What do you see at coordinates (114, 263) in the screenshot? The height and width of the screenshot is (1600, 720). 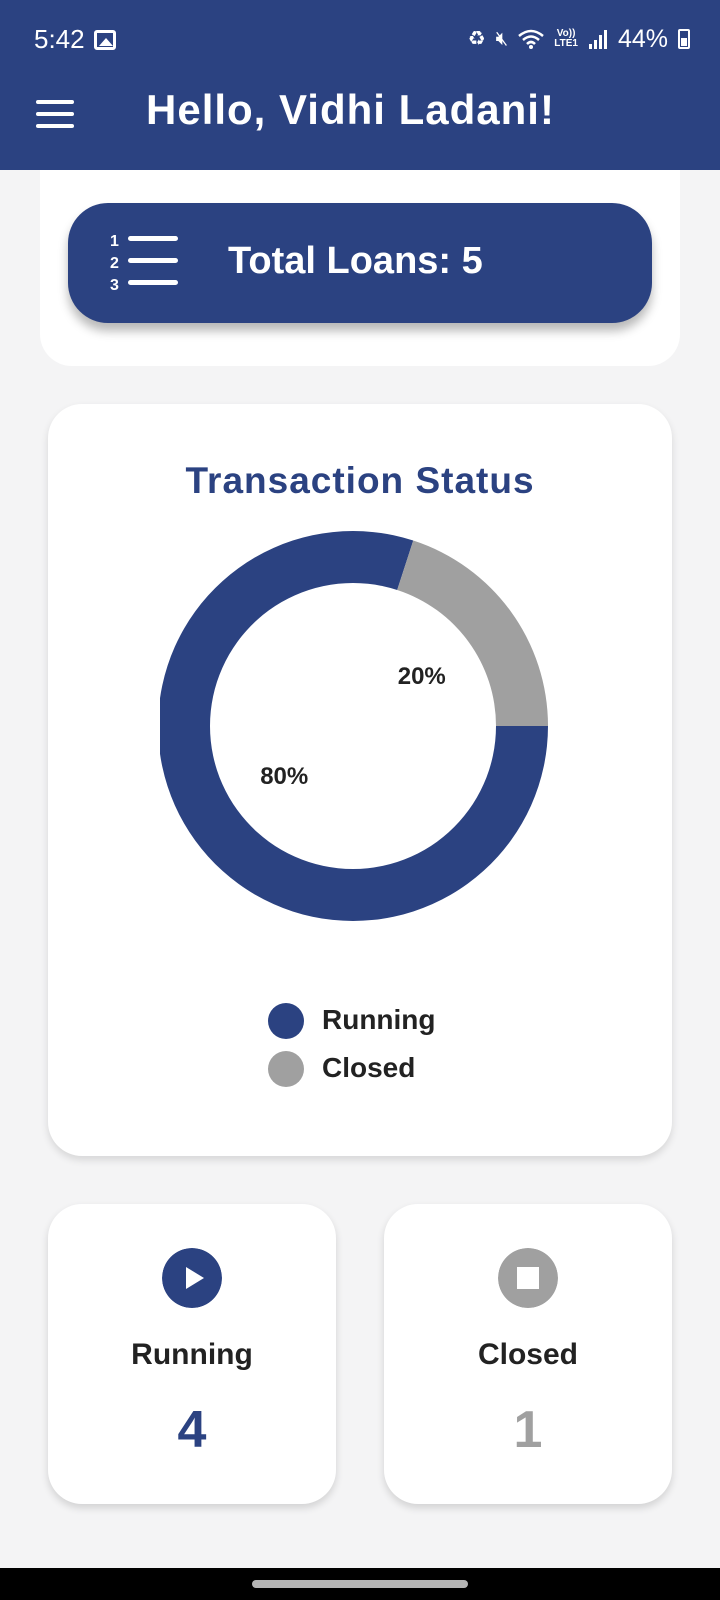 I see `list-number-2: 2` at bounding box center [114, 263].